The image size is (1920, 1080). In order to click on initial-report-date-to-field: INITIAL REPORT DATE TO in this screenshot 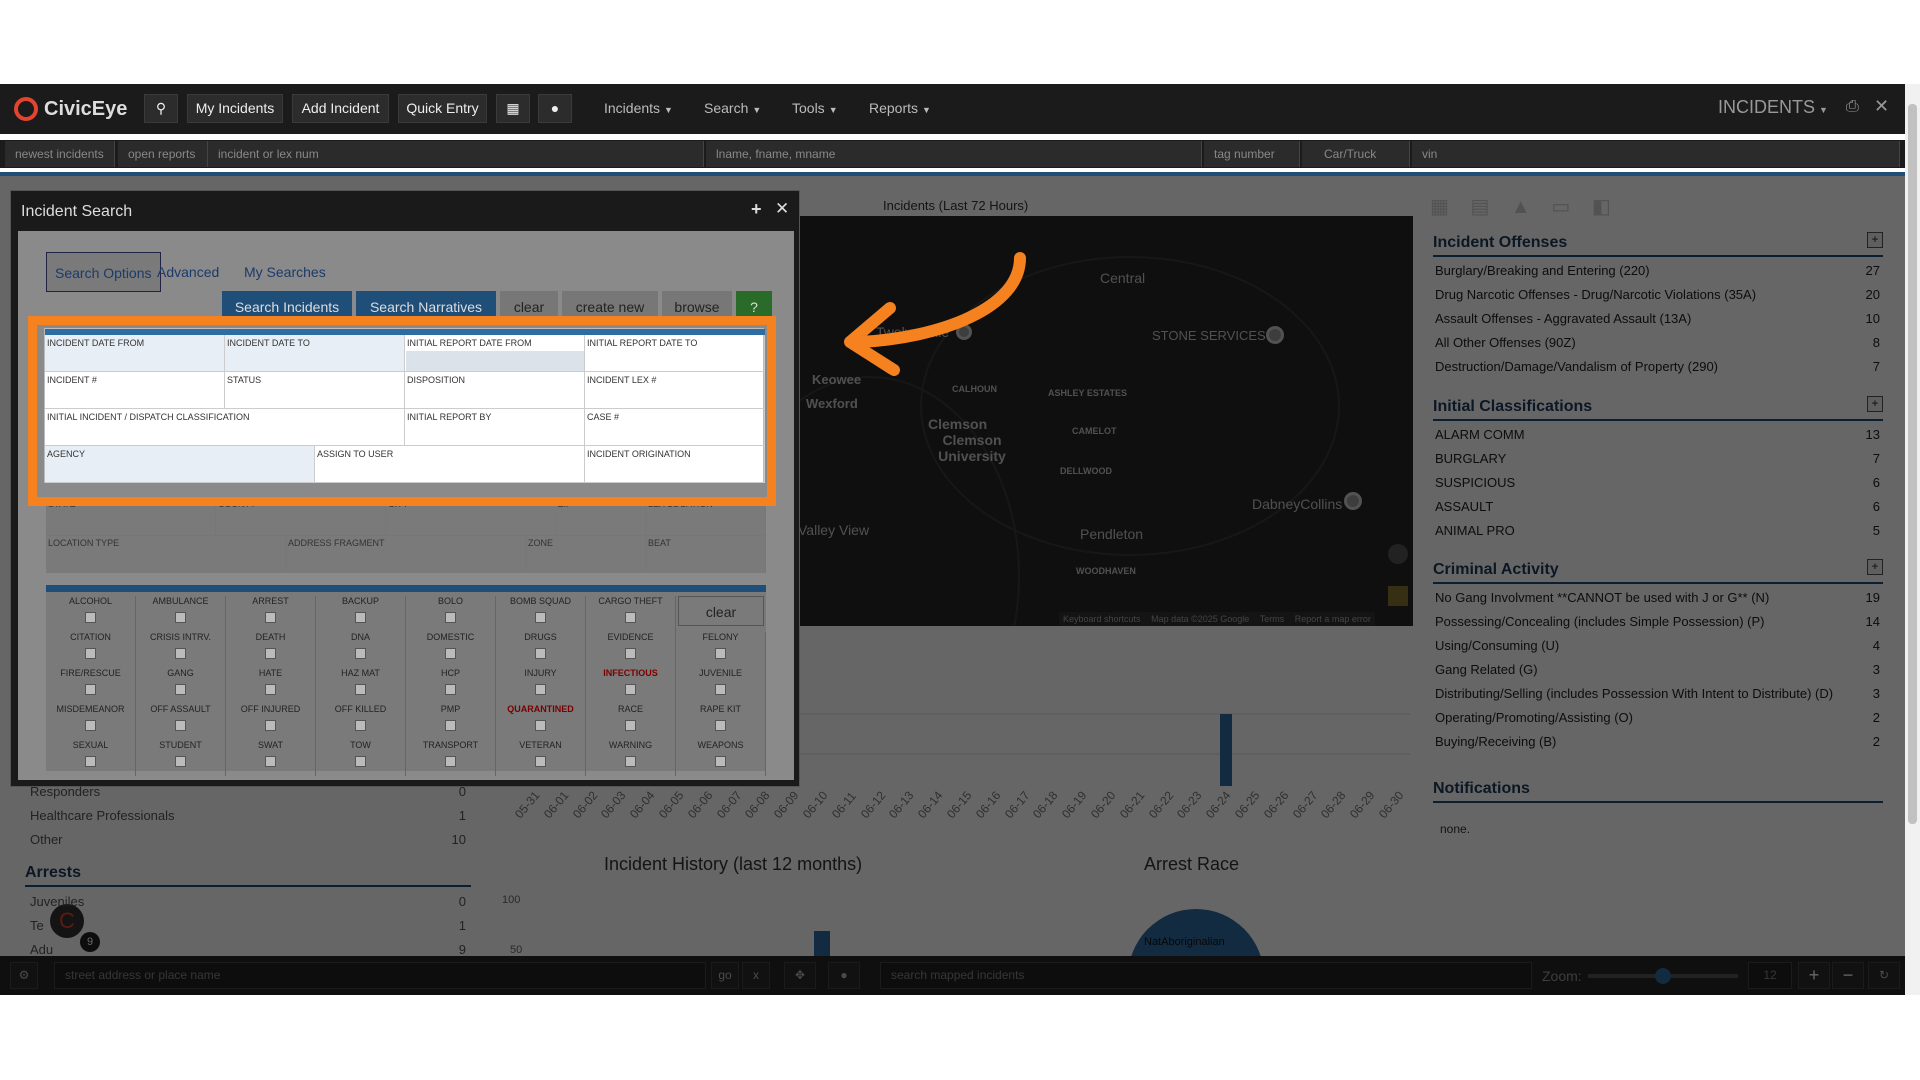, I will do `click(675, 353)`.